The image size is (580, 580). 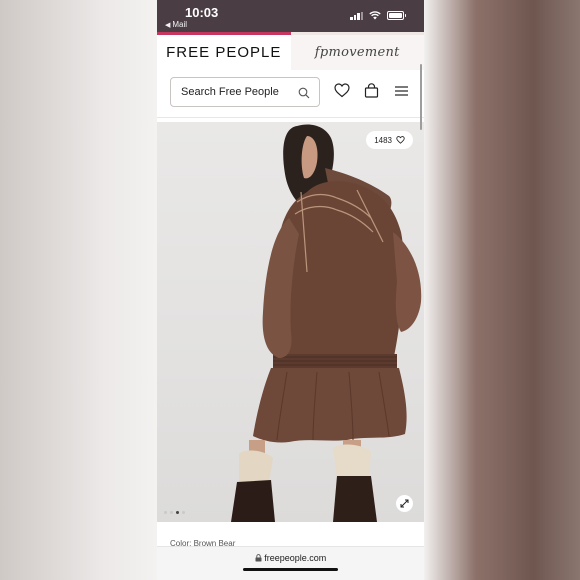 I want to click on url-text: freepeople.com, so click(x=295, y=558).